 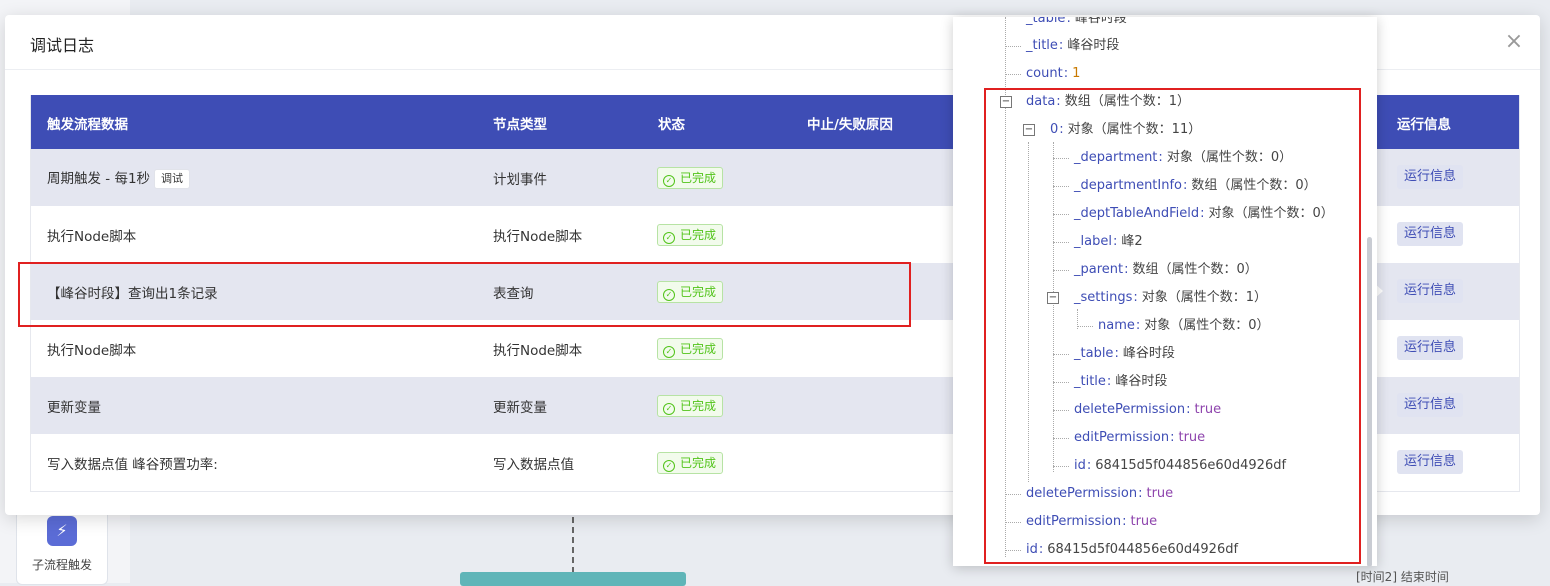 I want to click on flow-connector, so click(x=573, y=545).